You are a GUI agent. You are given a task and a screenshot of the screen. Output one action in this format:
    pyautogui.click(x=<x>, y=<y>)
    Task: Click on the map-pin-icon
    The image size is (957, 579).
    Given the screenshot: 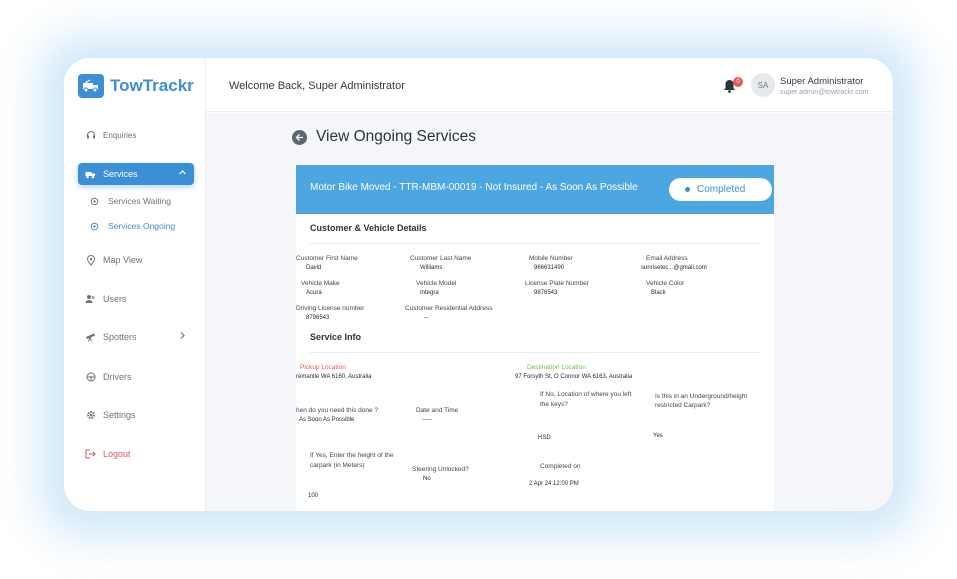 What is the action you would take?
    pyautogui.click(x=90, y=260)
    